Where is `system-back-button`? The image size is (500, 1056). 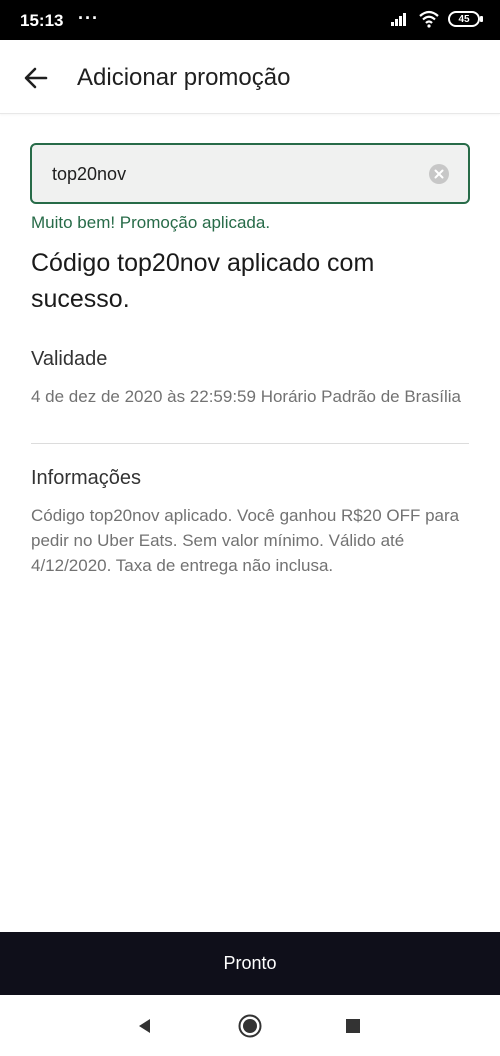 system-back-button is located at coordinates (145, 1026).